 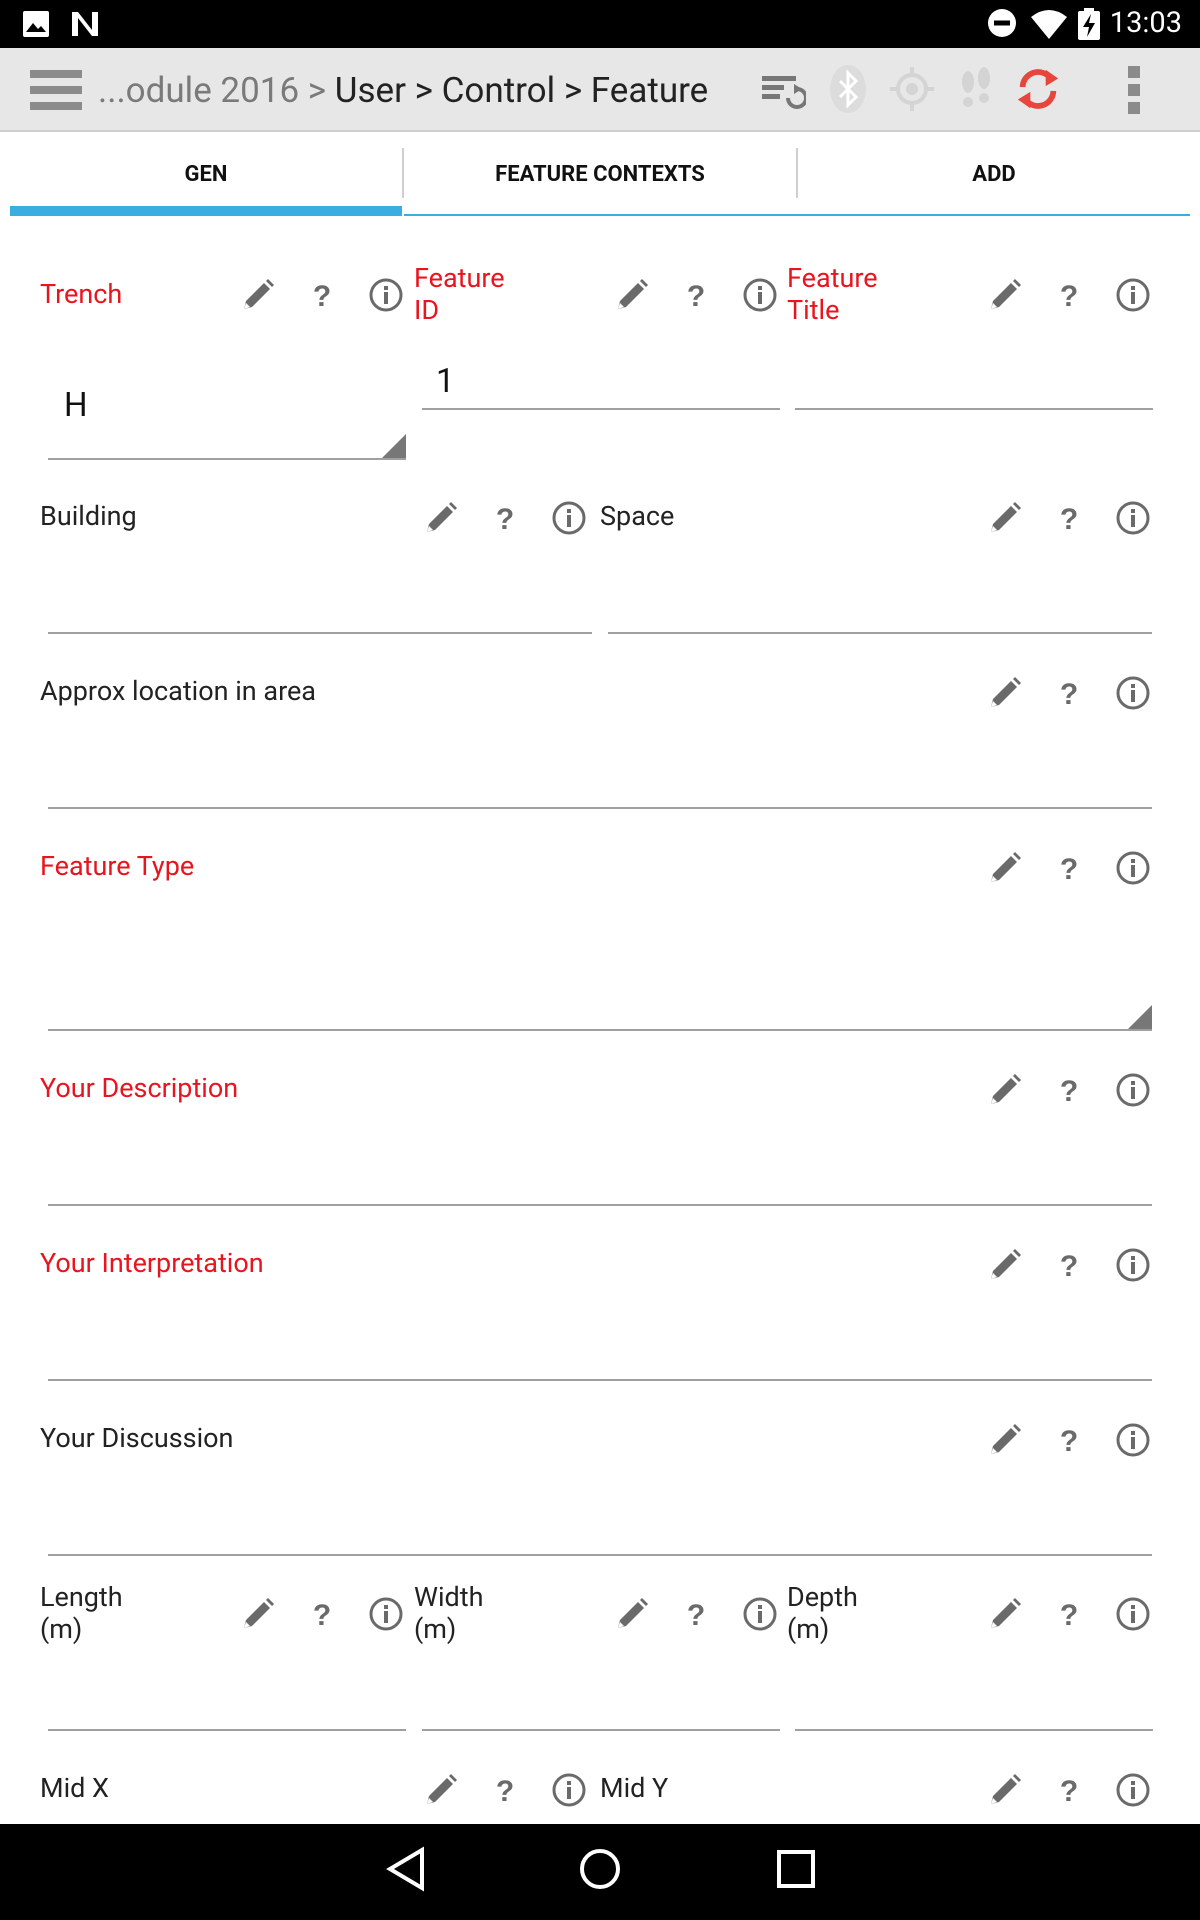 What do you see at coordinates (994, 182) in the screenshot?
I see `tab-add: ADD` at bounding box center [994, 182].